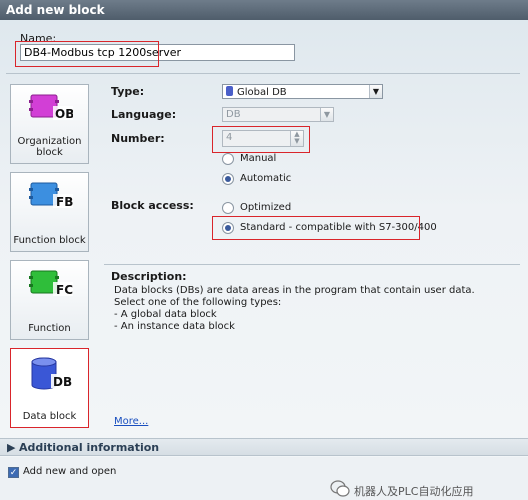 Image resolution: width=528 pixels, height=500 pixels. I want to click on type-value: Global DB, so click(262, 92).